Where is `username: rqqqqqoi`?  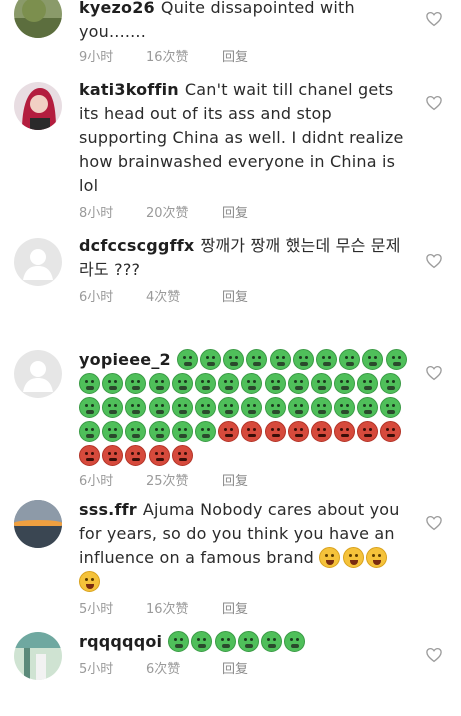 username: rqqqqqoi is located at coordinates (120, 641).